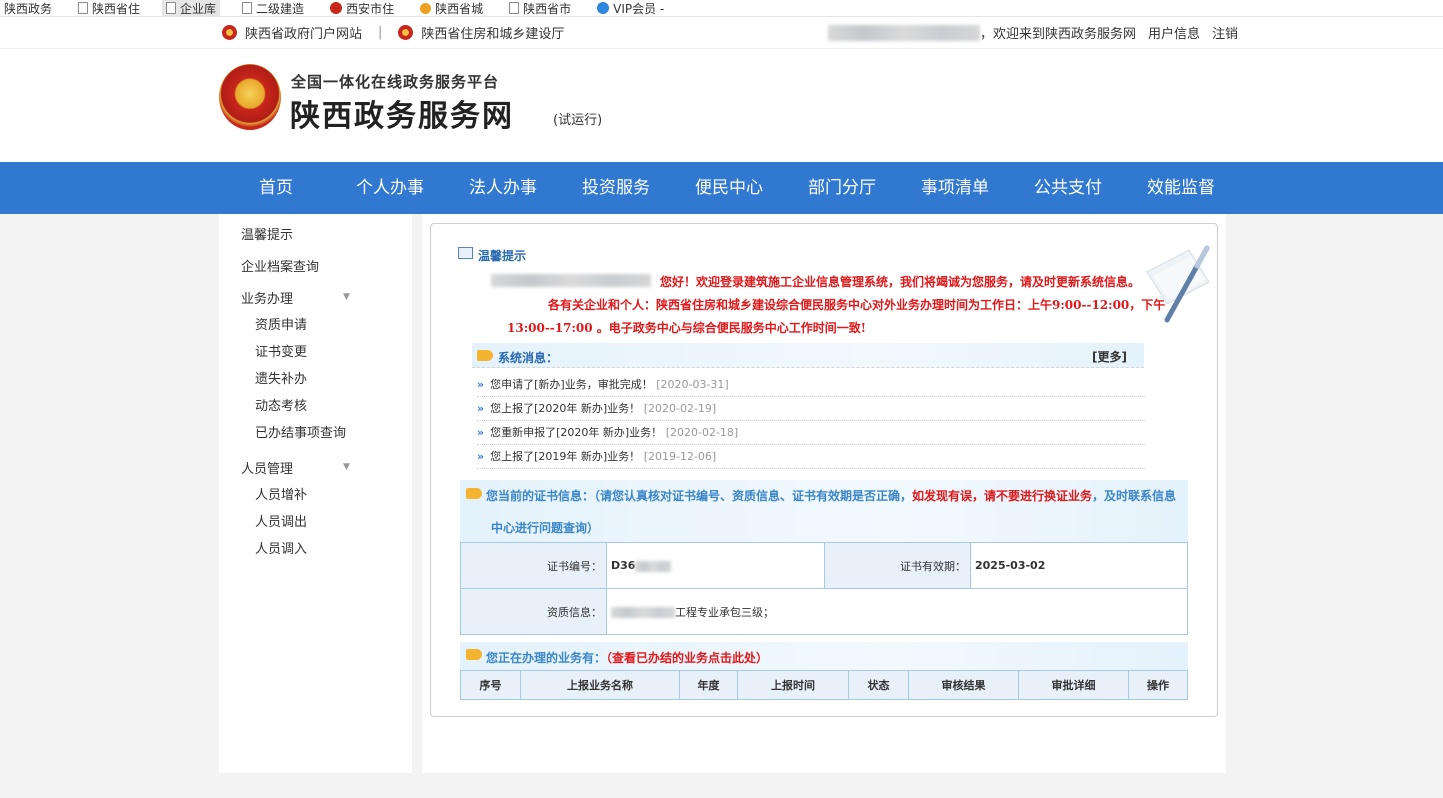 The height and width of the screenshot is (798, 1443). I want to click on cert-info-suffix: ，及时联系信息, so click(1134, 496).